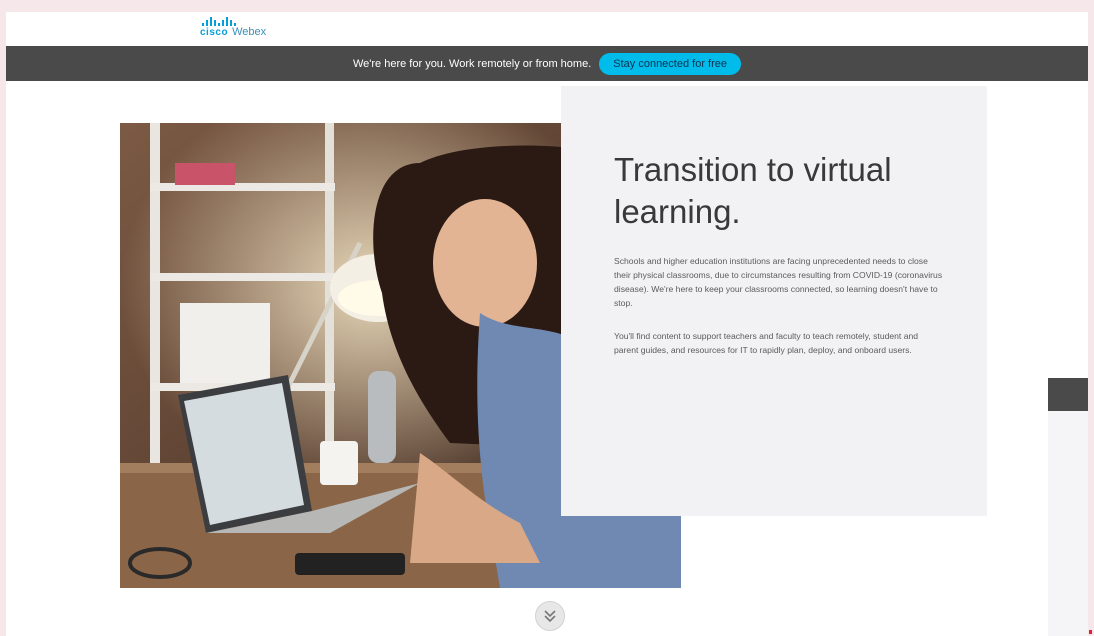 The height and width of the screenshot is (636, 1094). What do you see at coordinates (753, 190) in the screenshot?
I see `hero-title: Transition to virtual learning.` at bounding box center [753, 190].